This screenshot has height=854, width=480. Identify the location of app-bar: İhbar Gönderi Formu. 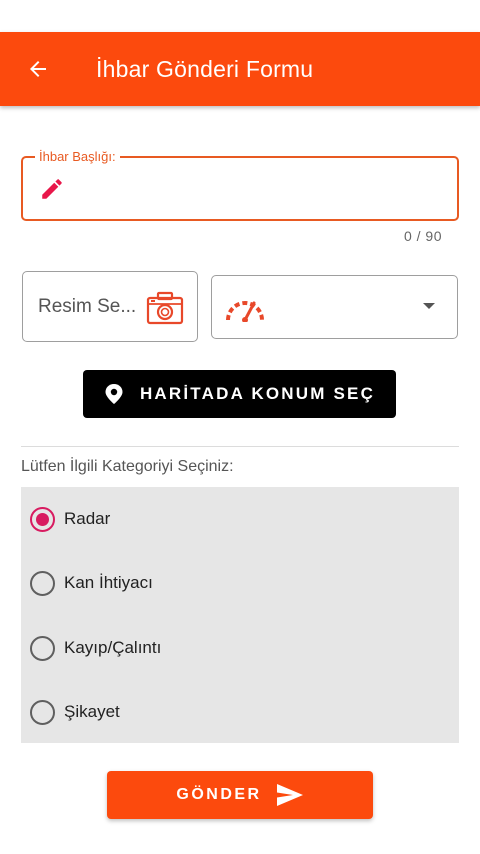
(240, 69).